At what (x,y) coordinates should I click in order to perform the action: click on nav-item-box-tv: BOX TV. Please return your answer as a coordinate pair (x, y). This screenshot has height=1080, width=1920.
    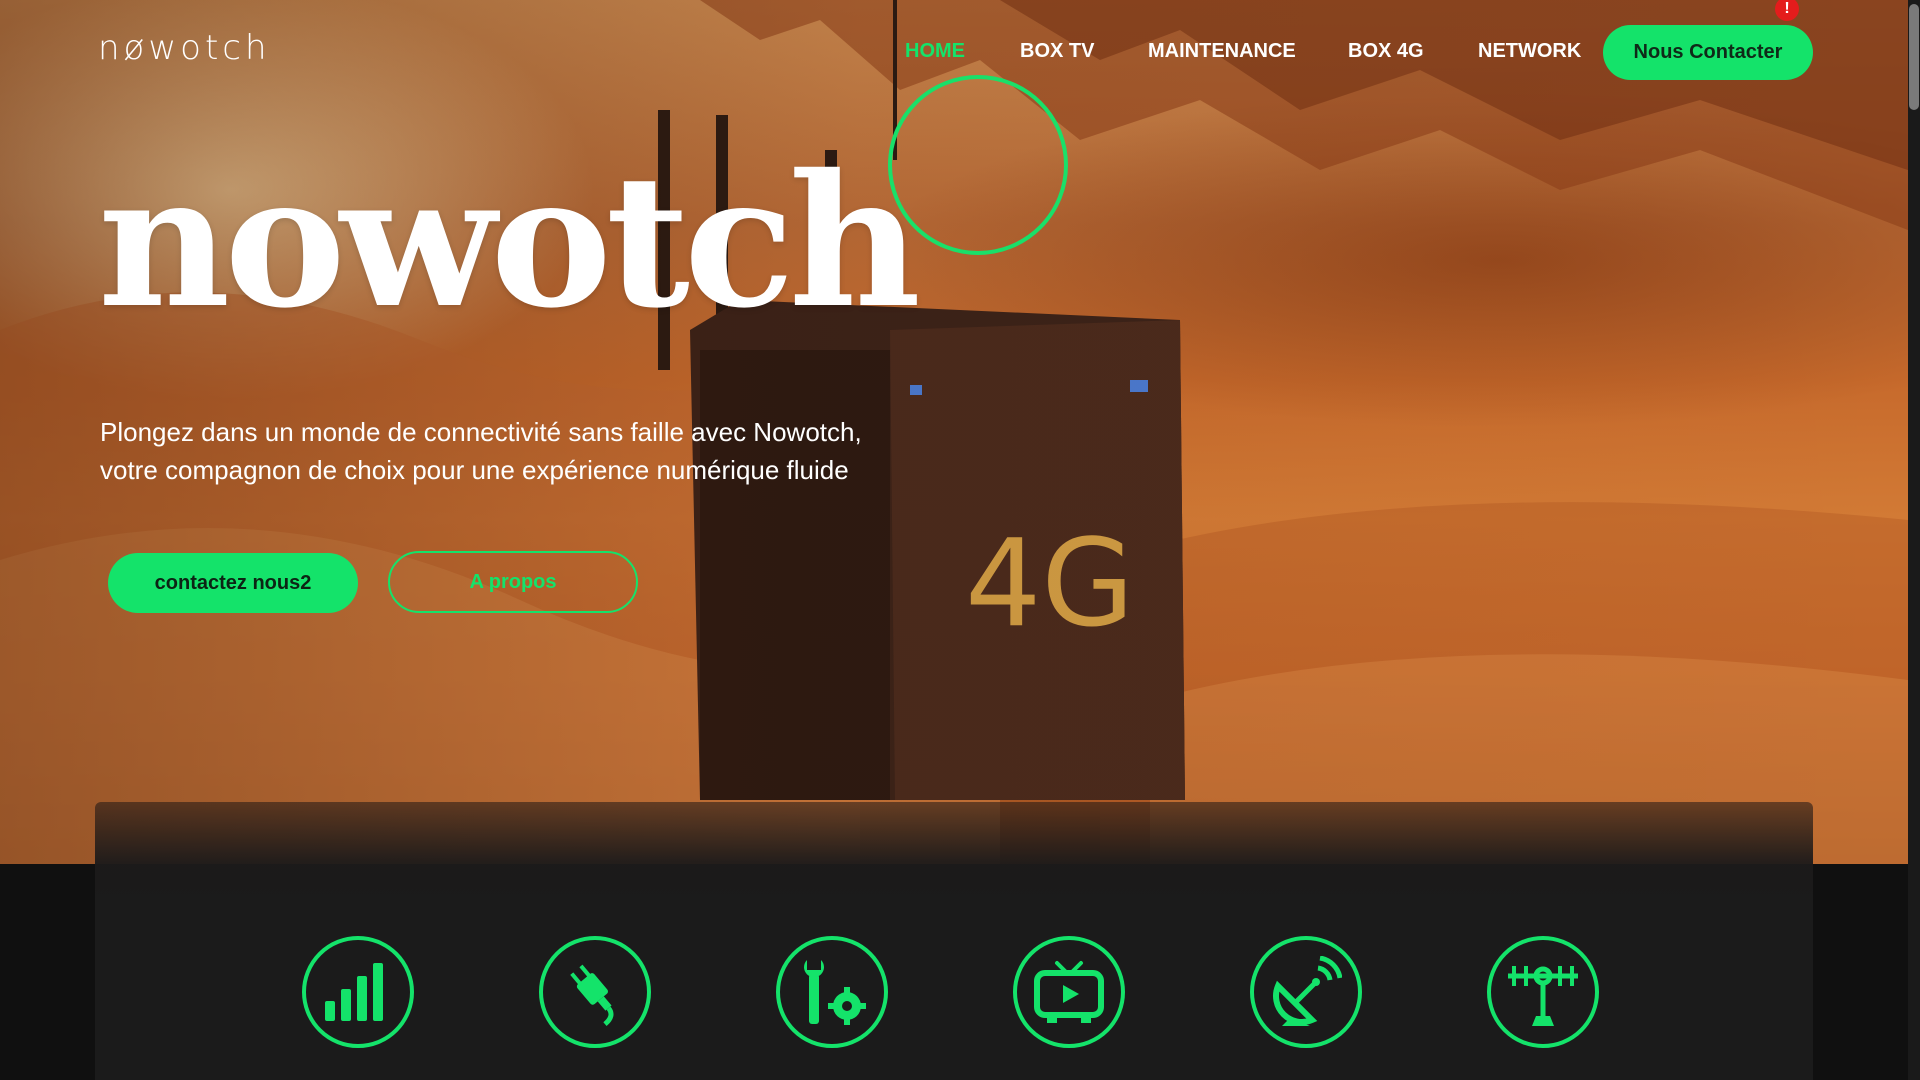
    Looking at the image, I should click on (1057, 51).